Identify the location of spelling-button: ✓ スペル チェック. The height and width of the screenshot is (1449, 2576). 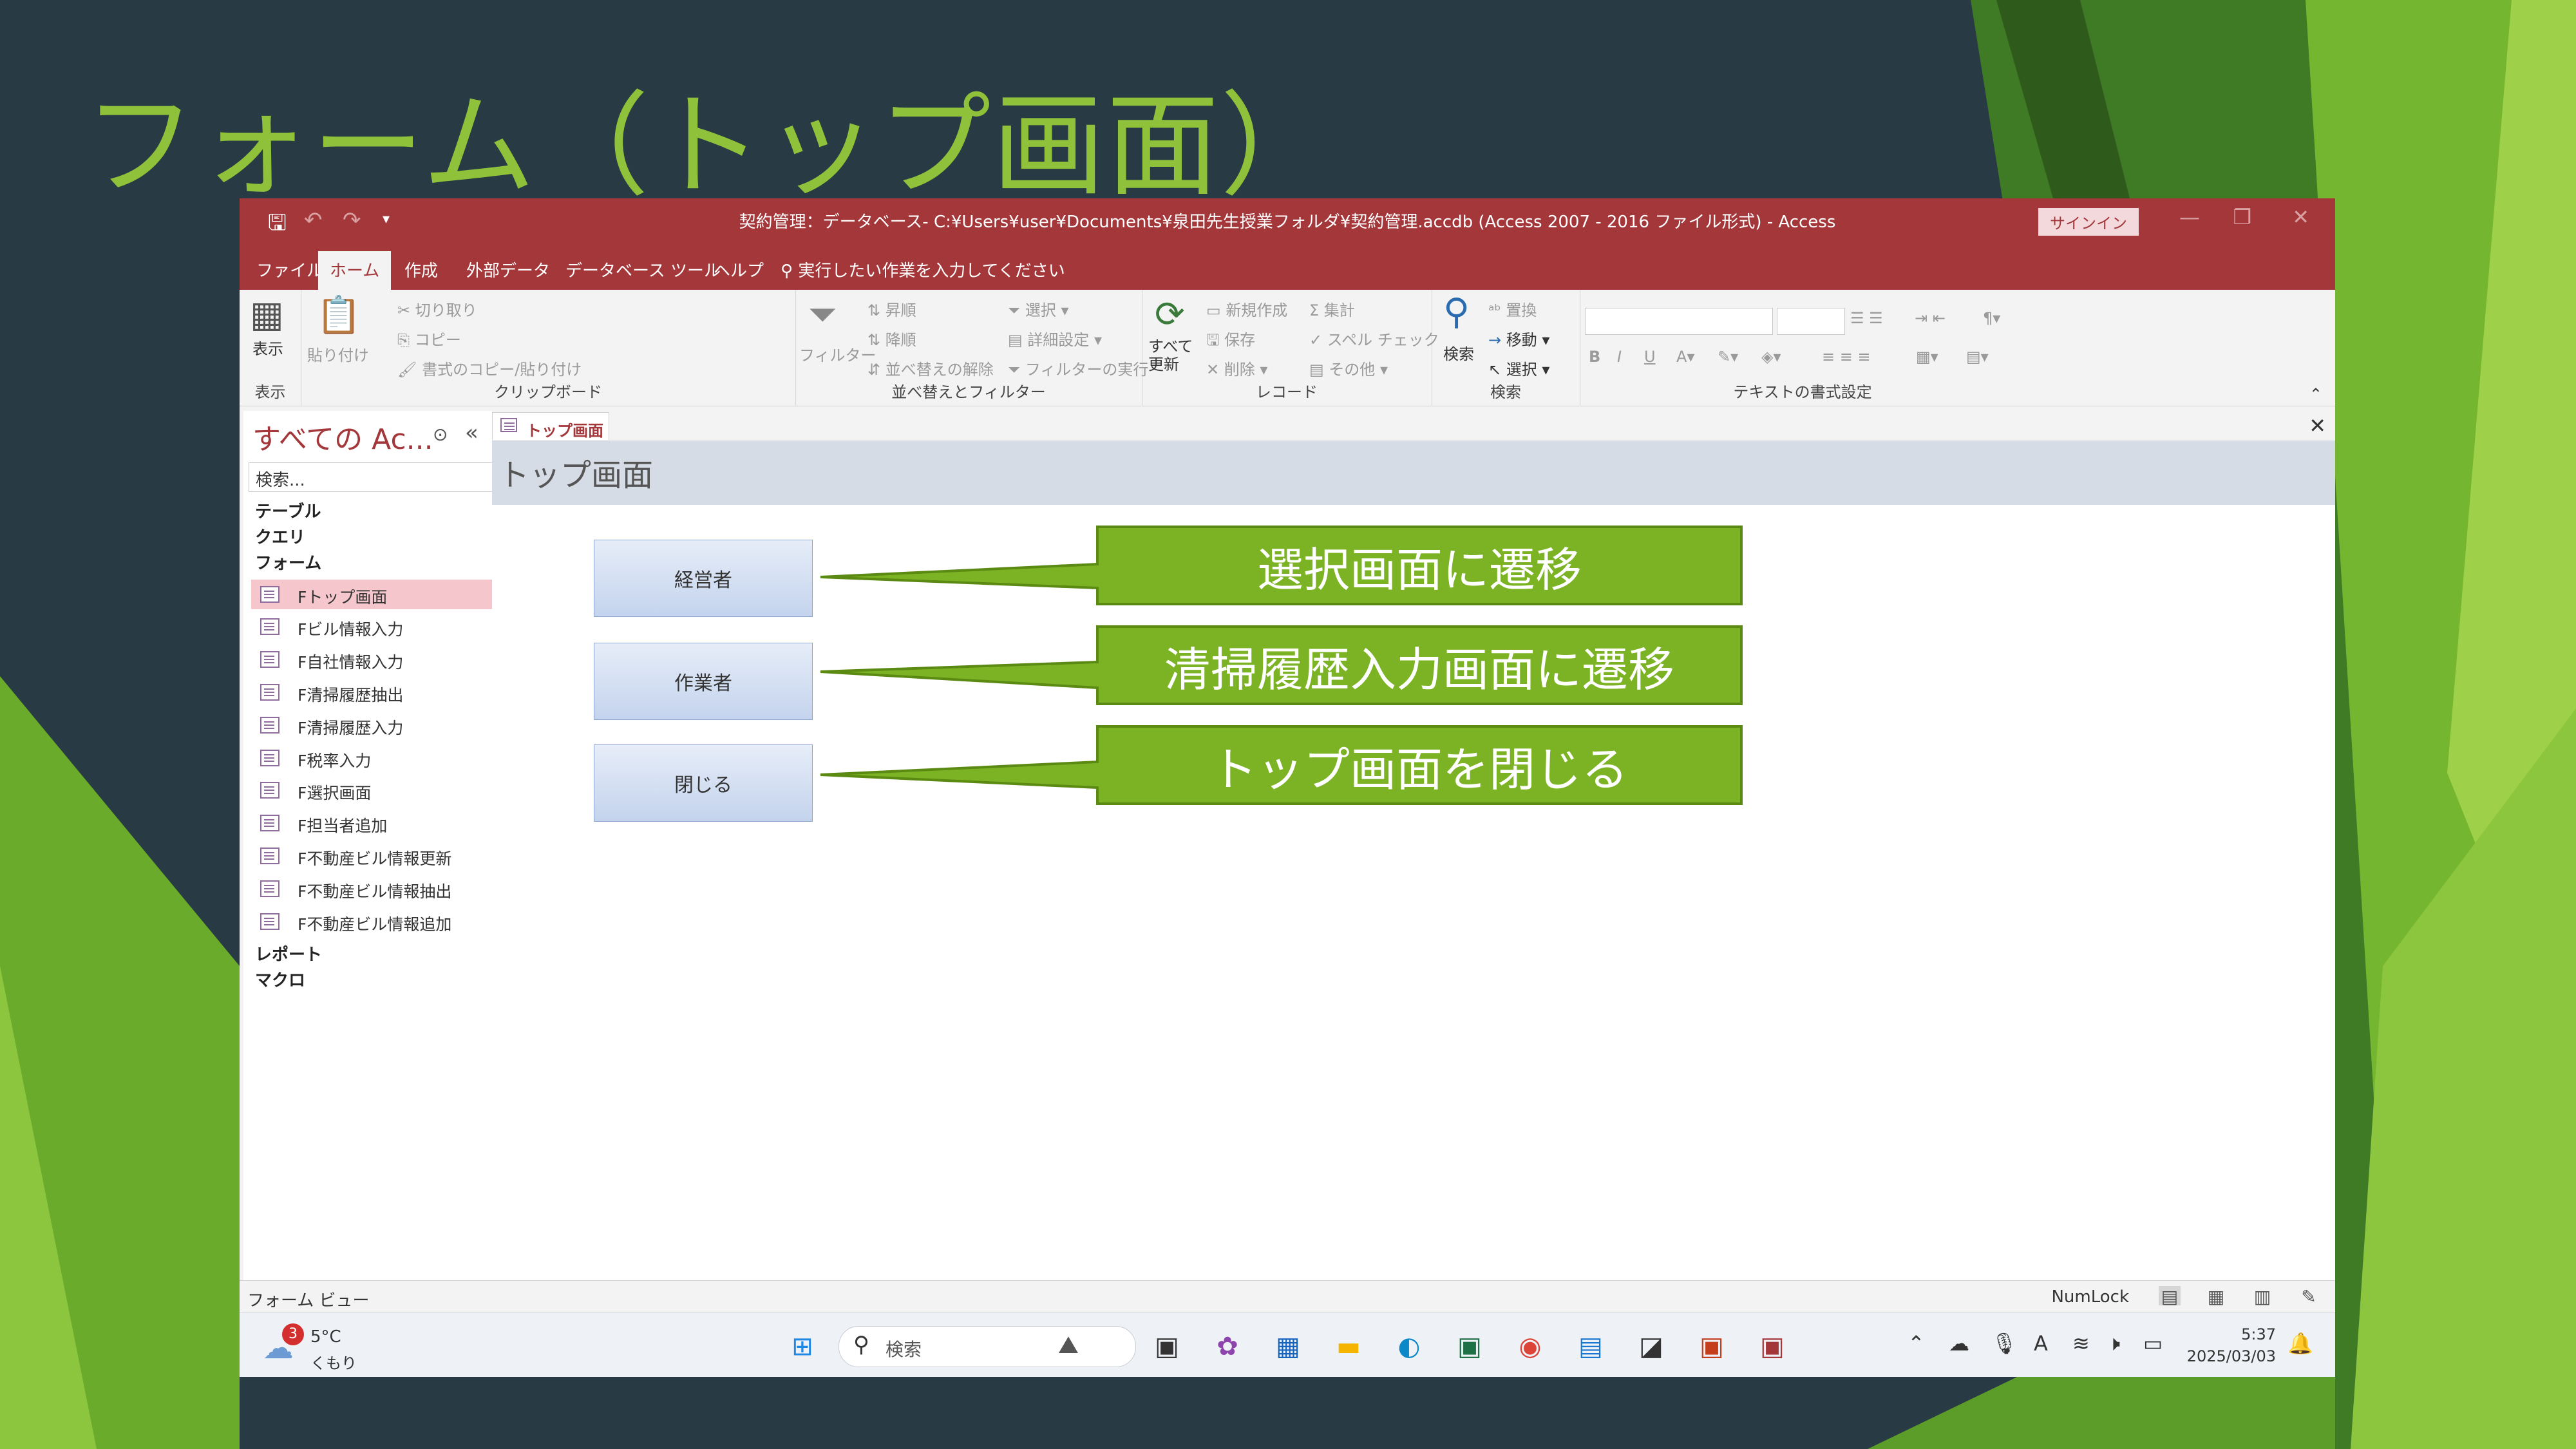
(1374, 338).